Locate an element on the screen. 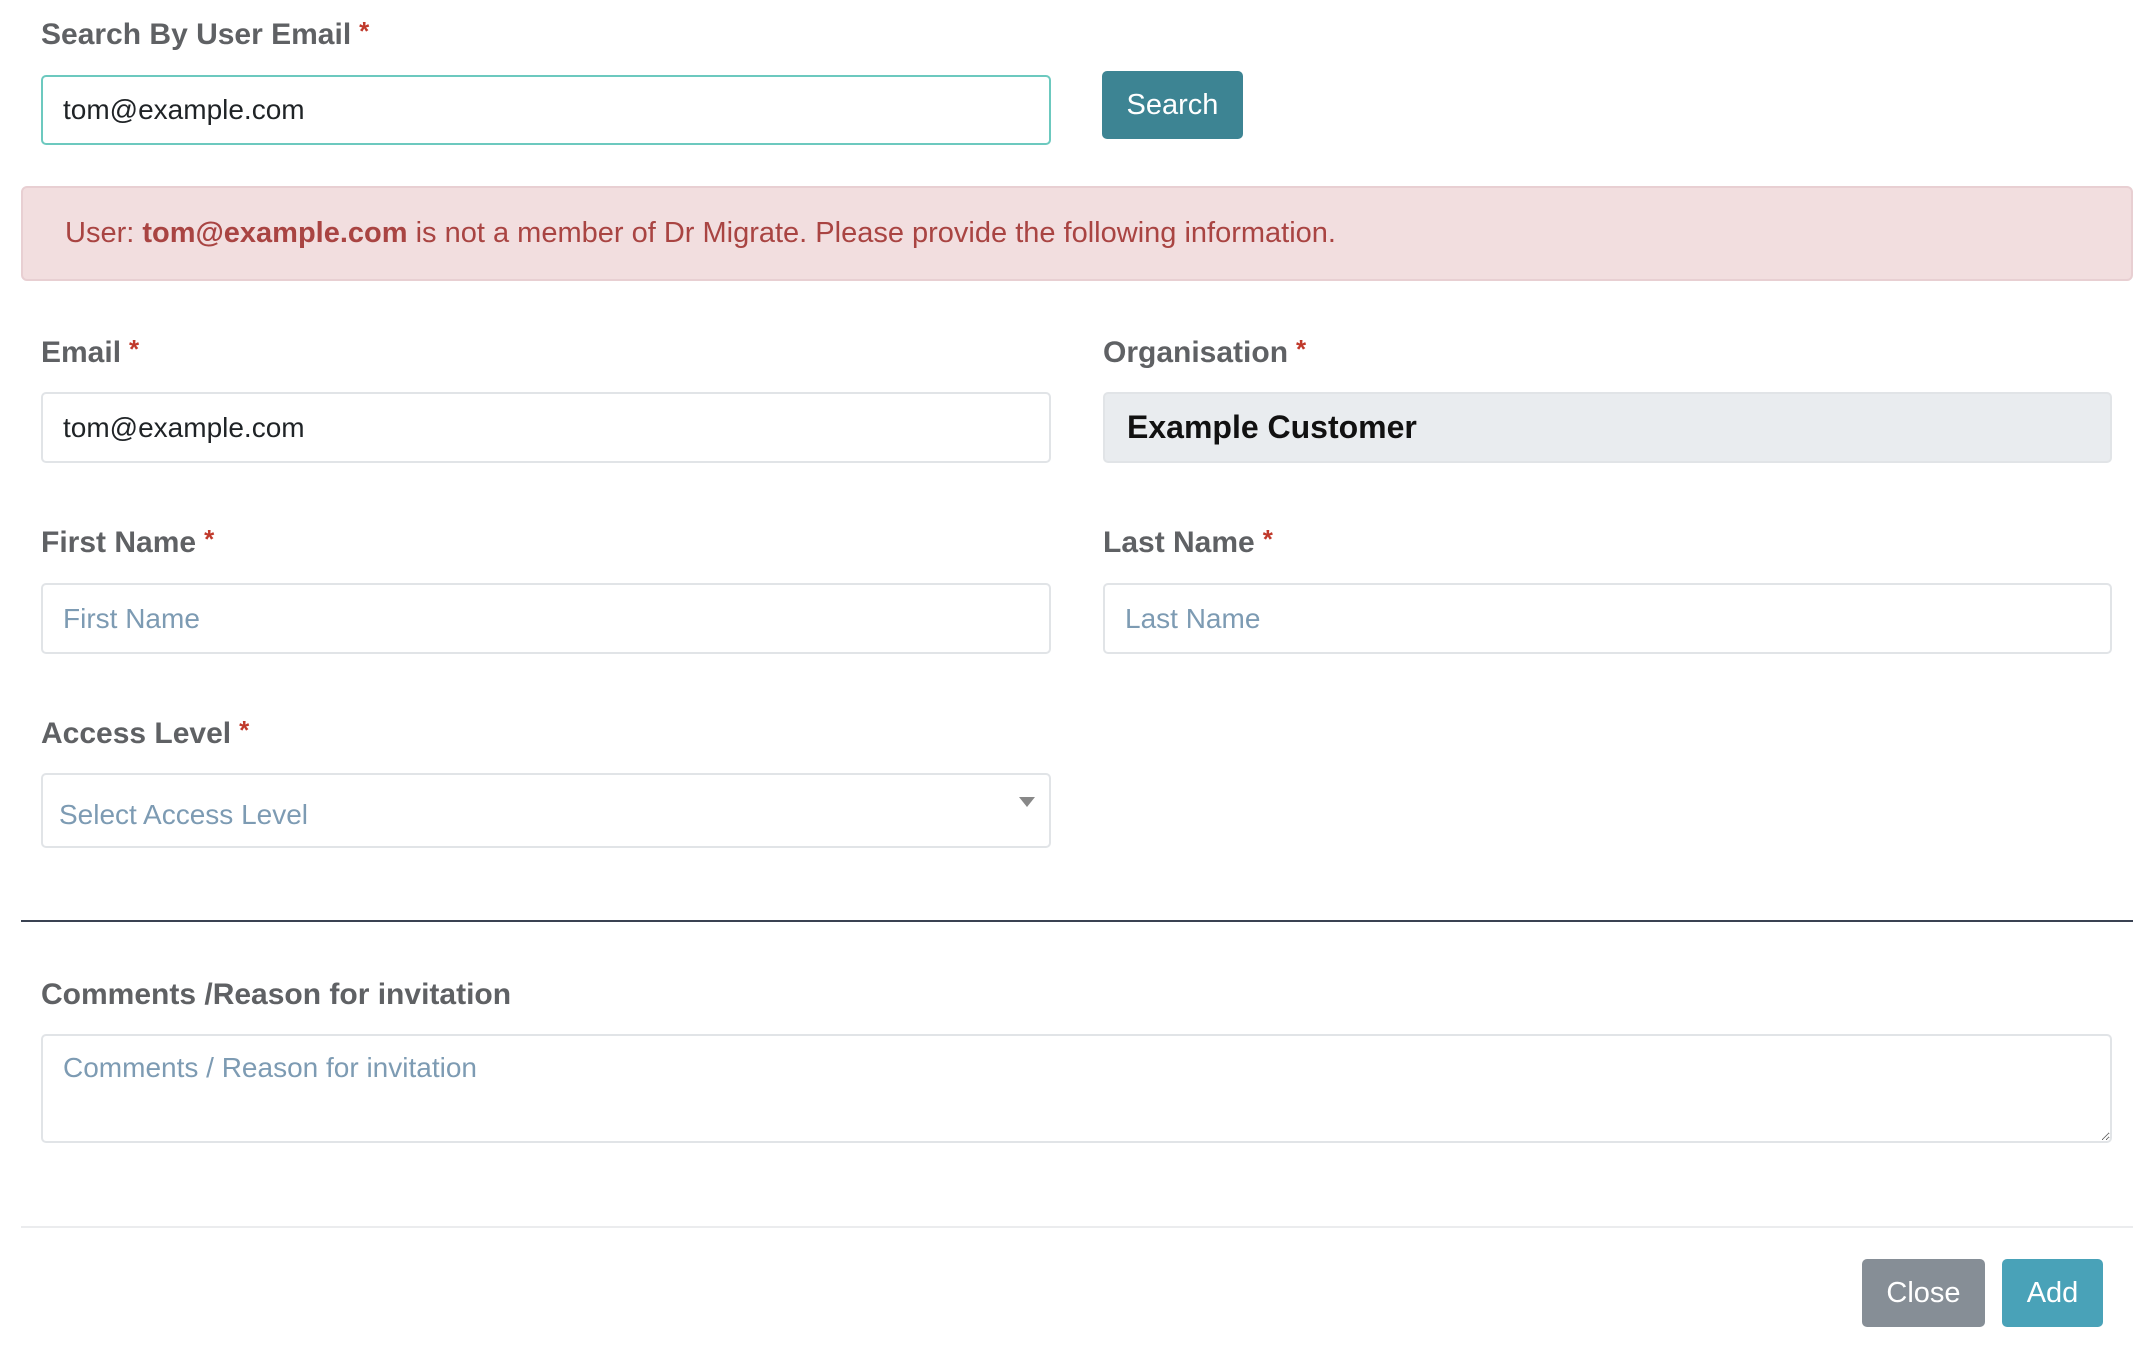 The image size is (2150, 1362). search-email-label: Search By User Email * is located at coordinates (205, 34).